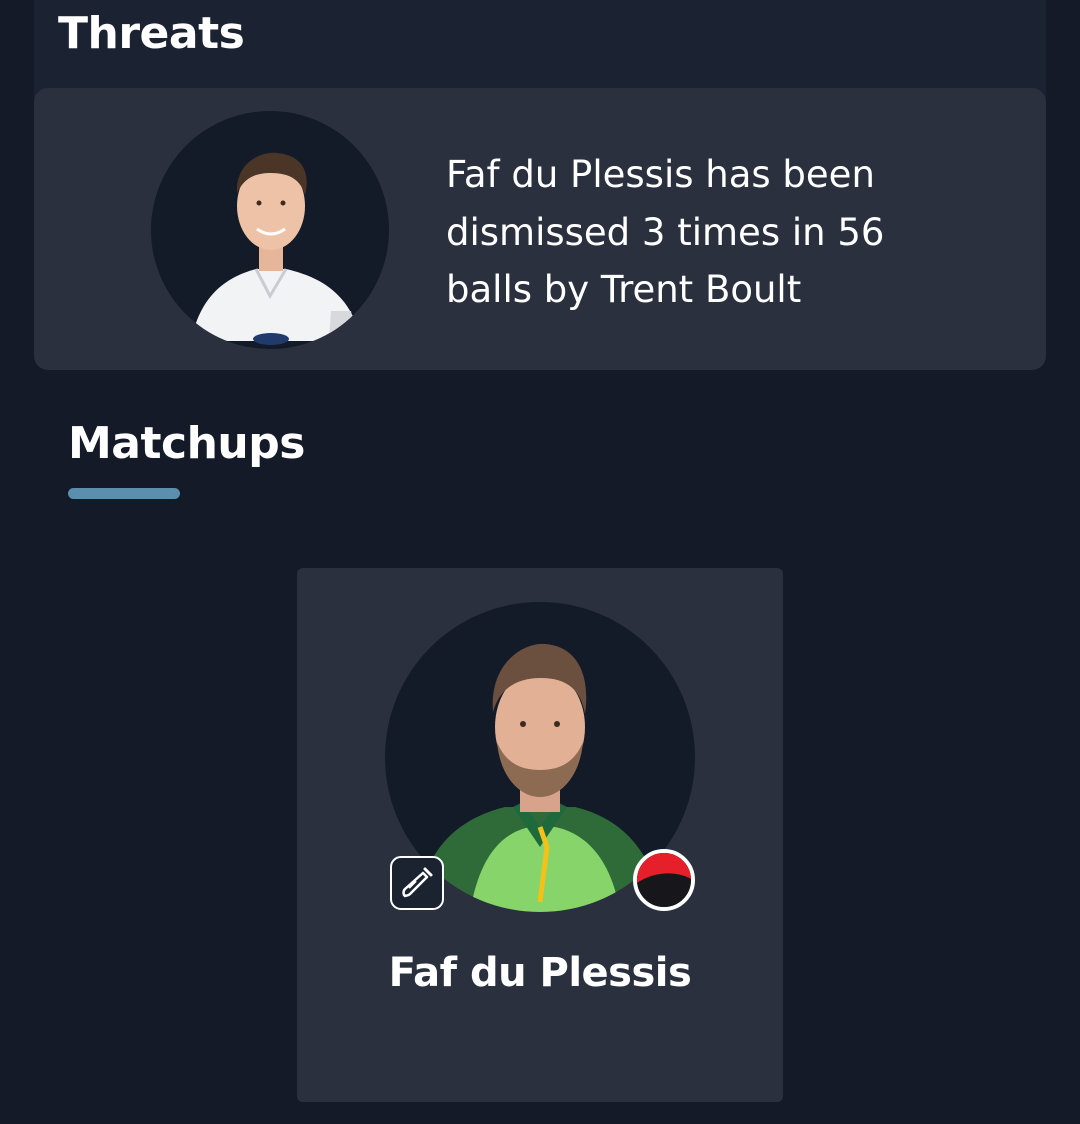 This screenshot has height=1124, width=1080. Describe the element at coordinates (540, 973) in the screenshot. I see `matchup-player-name: Faf du Plessis` at that location.